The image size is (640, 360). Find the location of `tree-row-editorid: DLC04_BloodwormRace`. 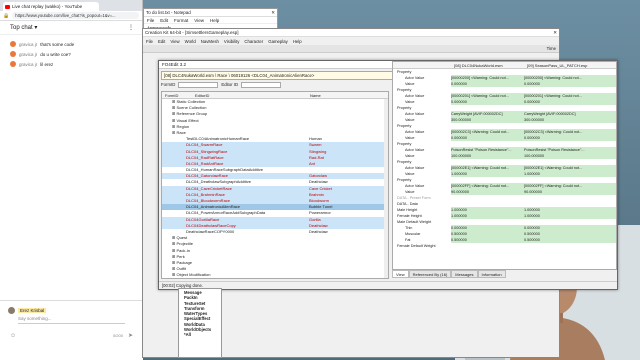

tree-row-editorid: DLC04_BloodwormRace is located at coordinates (208, 200).